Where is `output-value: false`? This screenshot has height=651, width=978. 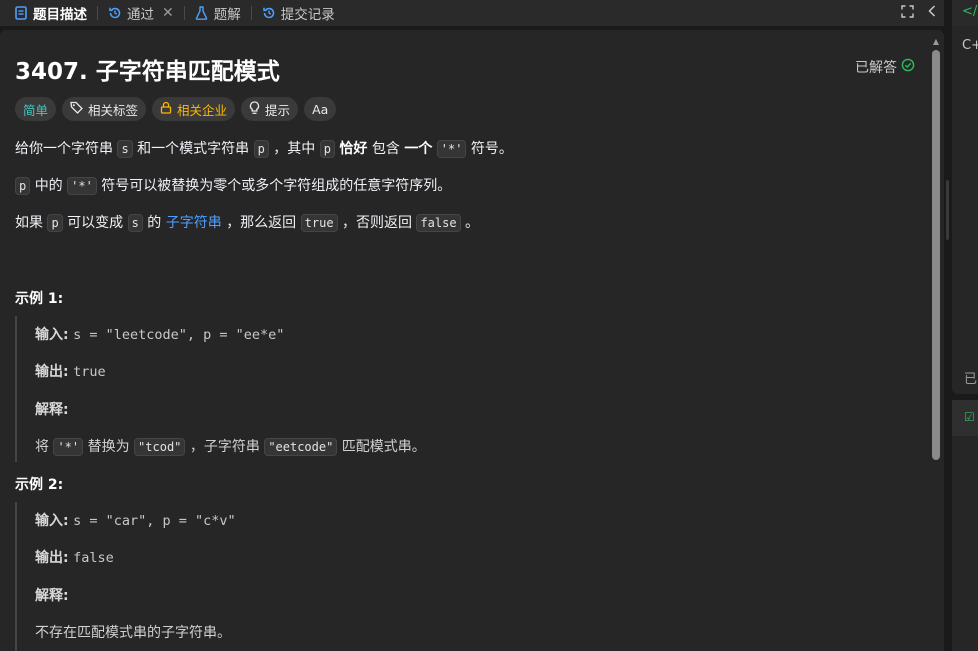 output-value: false is located at coordinates (93, 558).